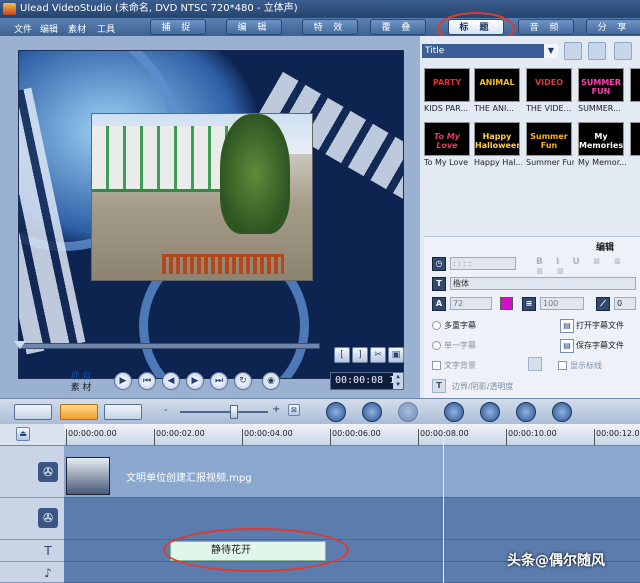 The height and width of the screenshot is (583, 640). I want to click on next-frame-icon: ▶, so click(195, 381).